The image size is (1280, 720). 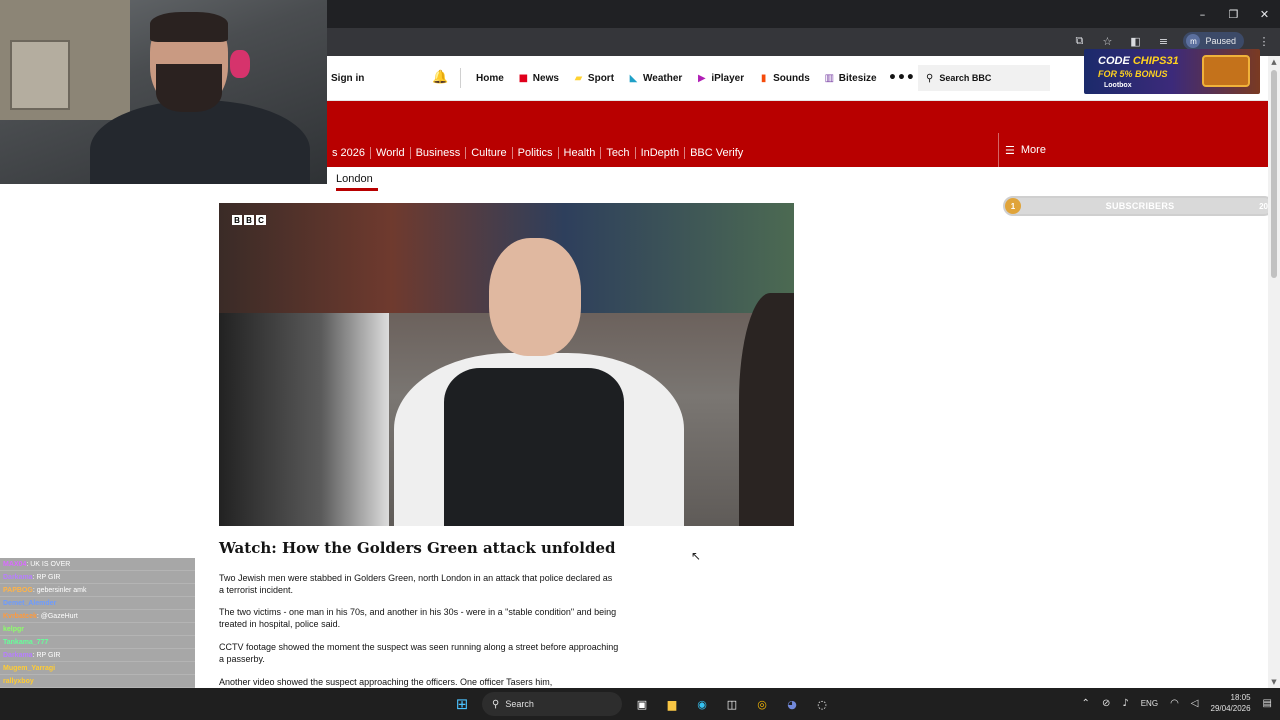 I want to click on windows-start-icon: ⊞, so click(x=462, y=704).